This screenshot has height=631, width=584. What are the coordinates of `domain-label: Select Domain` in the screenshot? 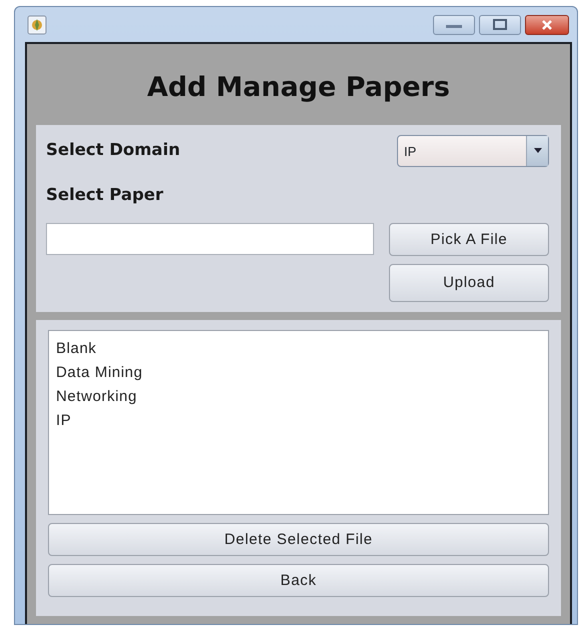 It's located at (113, 150).